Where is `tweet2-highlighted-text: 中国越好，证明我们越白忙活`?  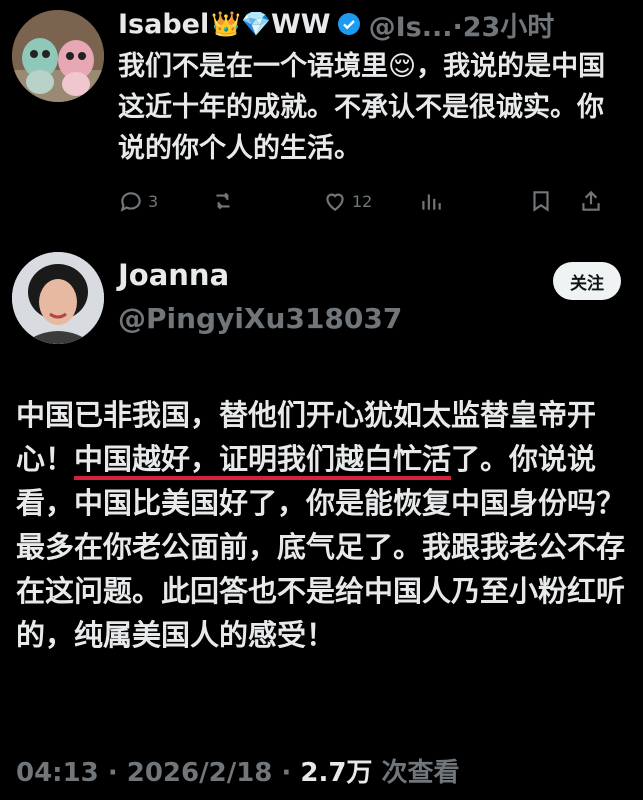
tweet2-highlighted-text: 中国越好，证明我们越白忙活 is located at coordinates (263, 459).